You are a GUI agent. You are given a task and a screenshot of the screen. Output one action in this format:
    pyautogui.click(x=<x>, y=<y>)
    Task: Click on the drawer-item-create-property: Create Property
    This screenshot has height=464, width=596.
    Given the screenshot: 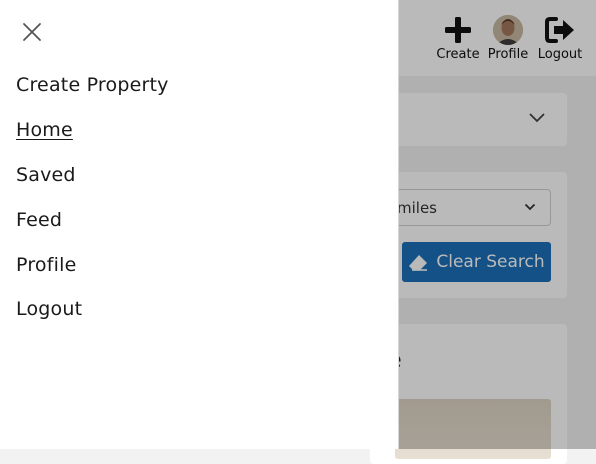 What is the action you would take?
    pyautogui.click(x=92, y=85)
    